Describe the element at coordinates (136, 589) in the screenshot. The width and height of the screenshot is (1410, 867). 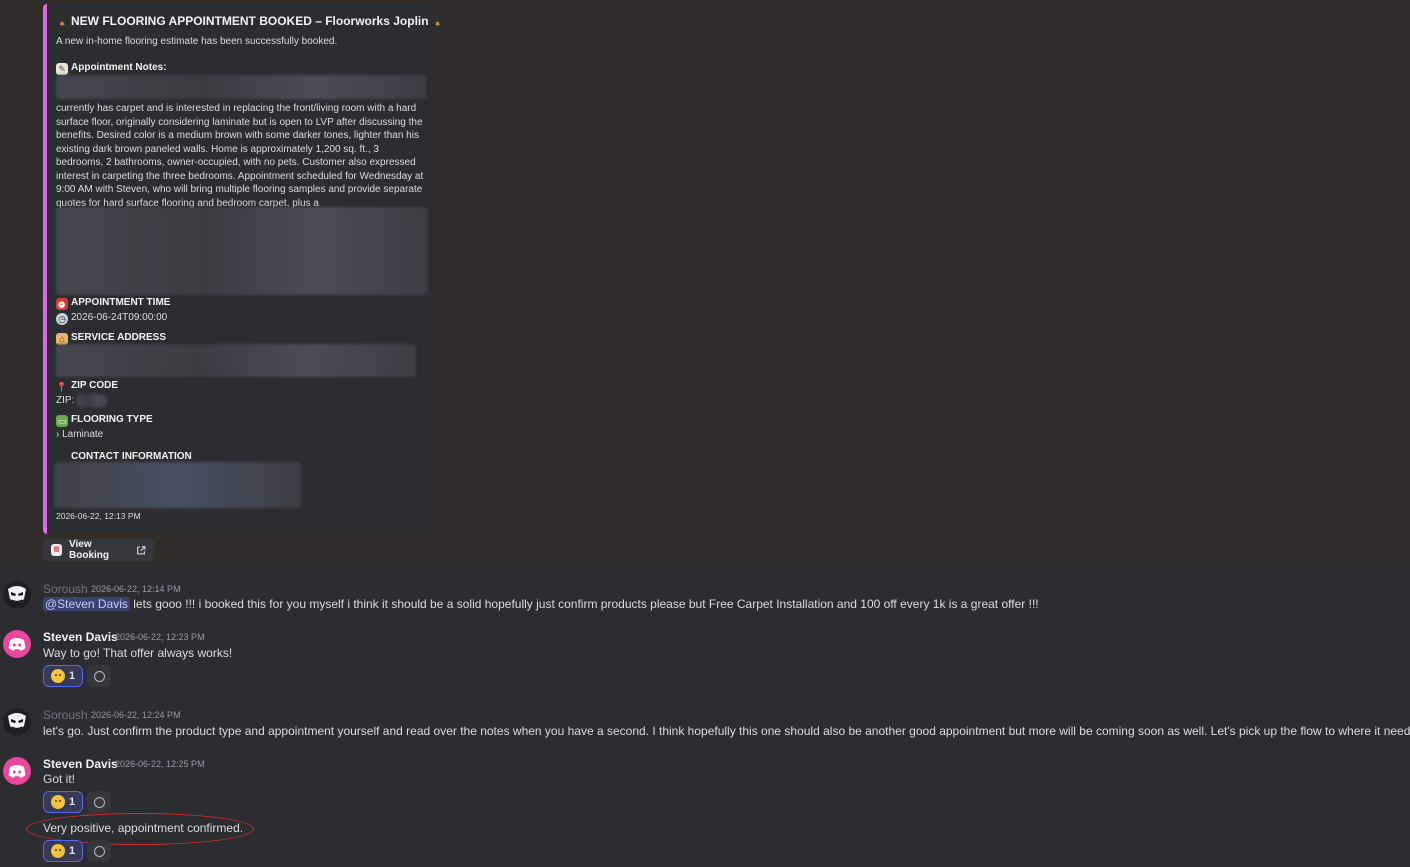
I see `message-timestamp: 2026-06-22, 12:14 PM` at that location.